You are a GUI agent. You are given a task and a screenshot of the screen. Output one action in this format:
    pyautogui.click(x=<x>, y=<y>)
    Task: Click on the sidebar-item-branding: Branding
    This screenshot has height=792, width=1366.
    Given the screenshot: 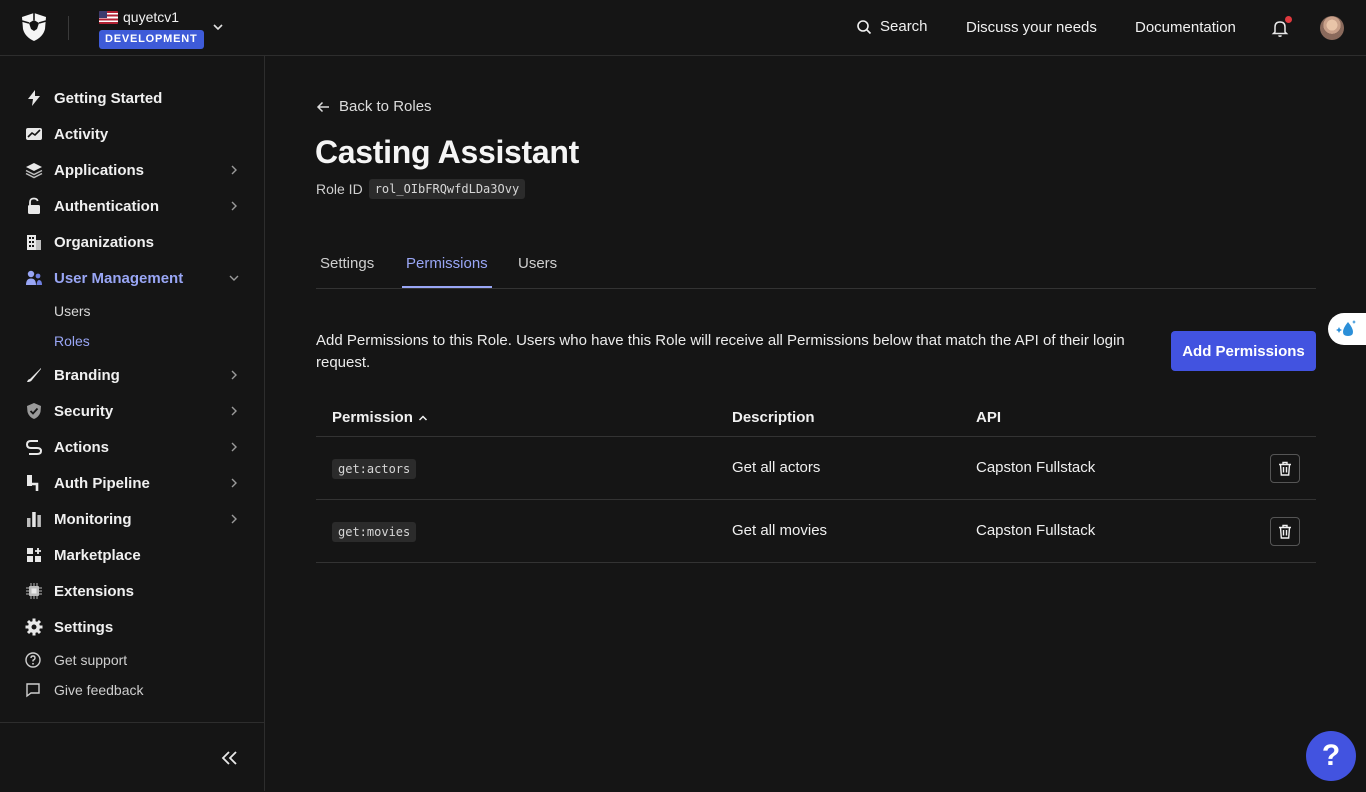 What is the action you would take?
    pyautogui.click(x=133, y=375)
    